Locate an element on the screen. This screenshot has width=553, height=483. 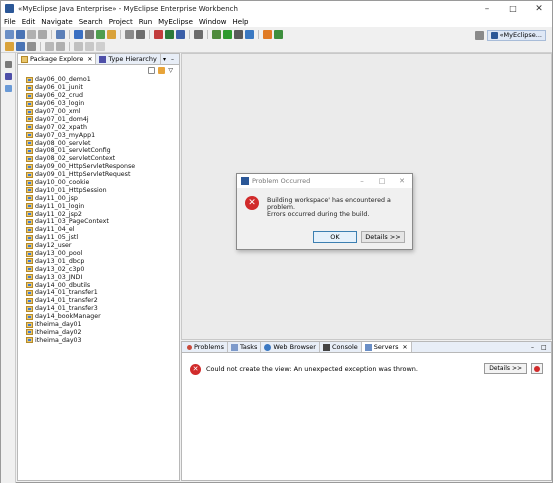
tree-item: day07_01_dom4j is located at coordinates (102, 119).